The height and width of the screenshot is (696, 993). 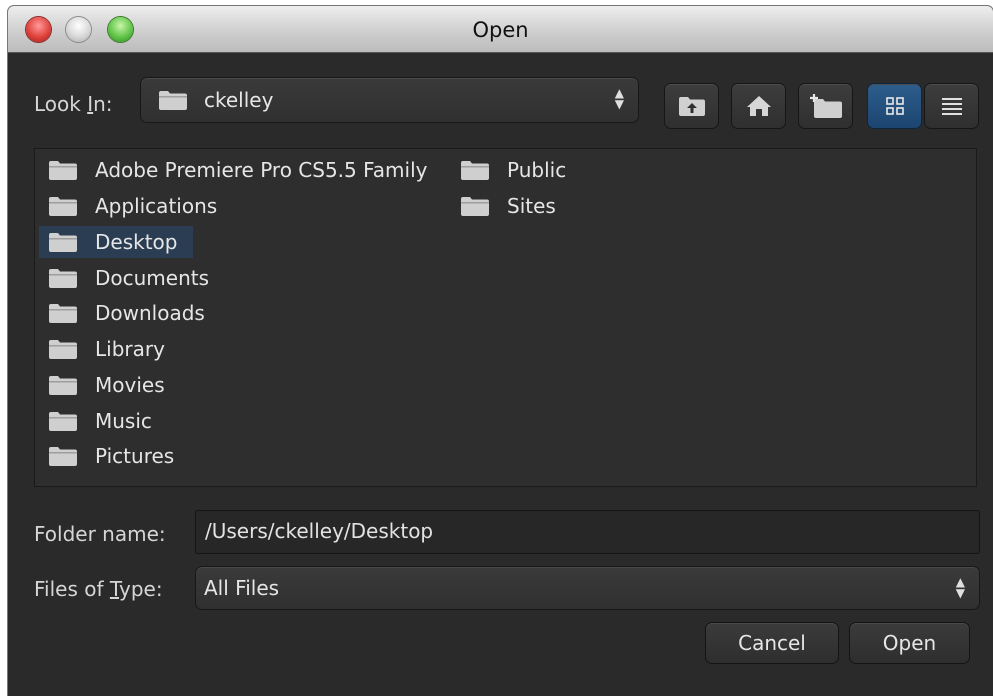 I want to click on list-item-label: Library, so click(x=130, y=349).